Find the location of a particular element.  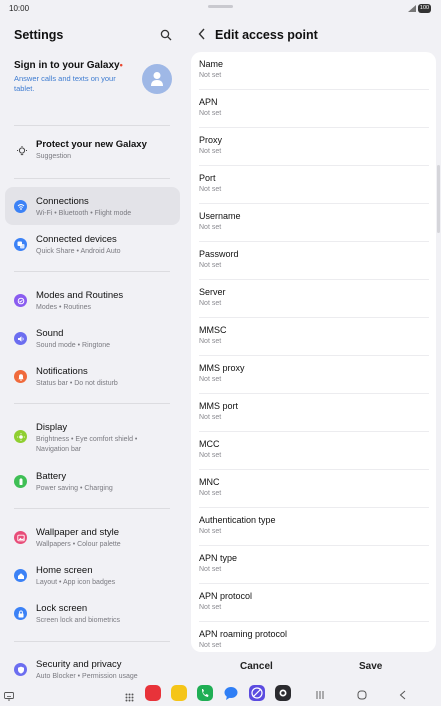

status-bar: 10:00 100 is located at coordinates (220, 9).